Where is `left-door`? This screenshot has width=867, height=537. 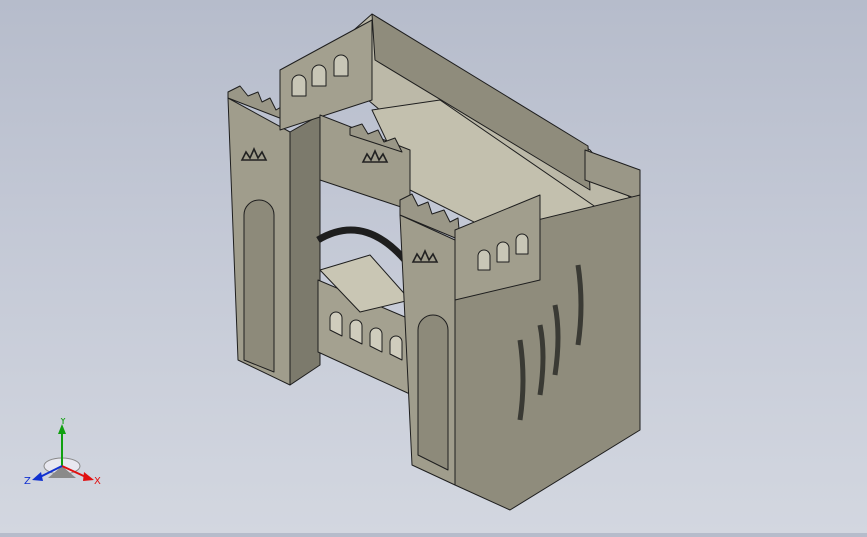 left-door is located at coordinates (259, 286).